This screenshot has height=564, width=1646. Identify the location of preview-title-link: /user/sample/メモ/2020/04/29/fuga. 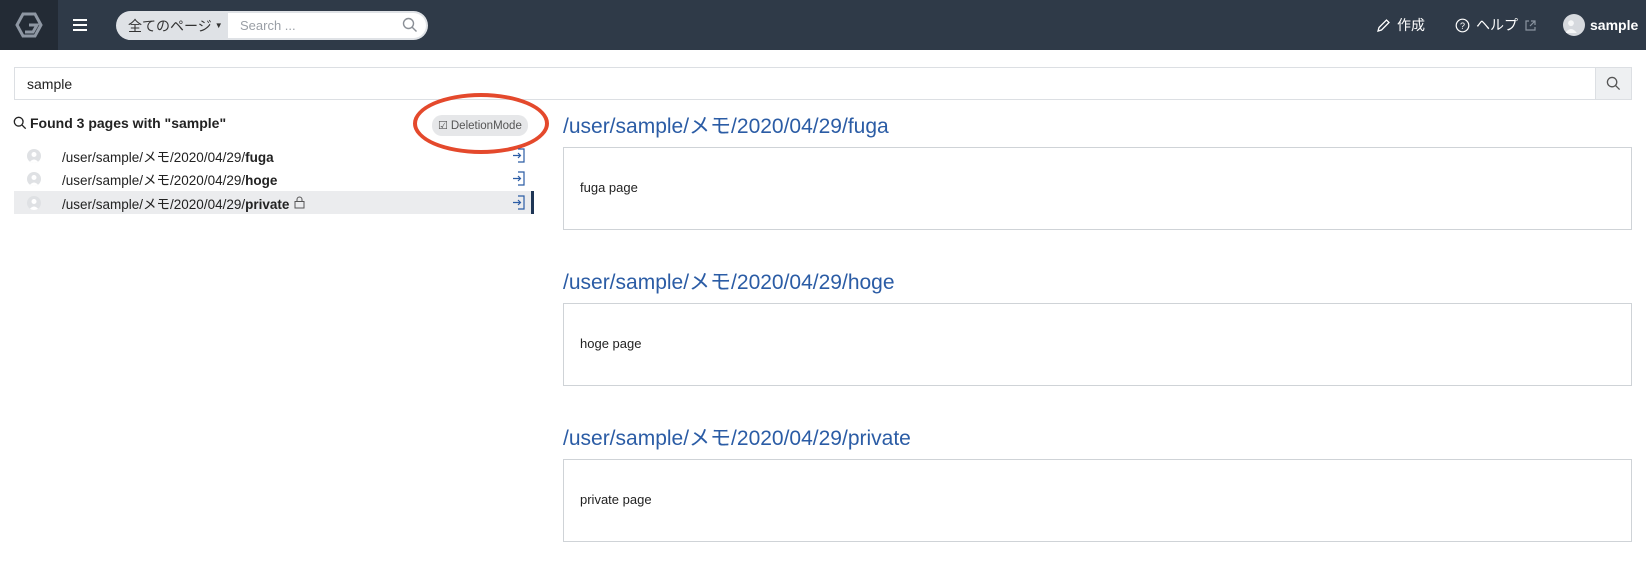
(726, 125).